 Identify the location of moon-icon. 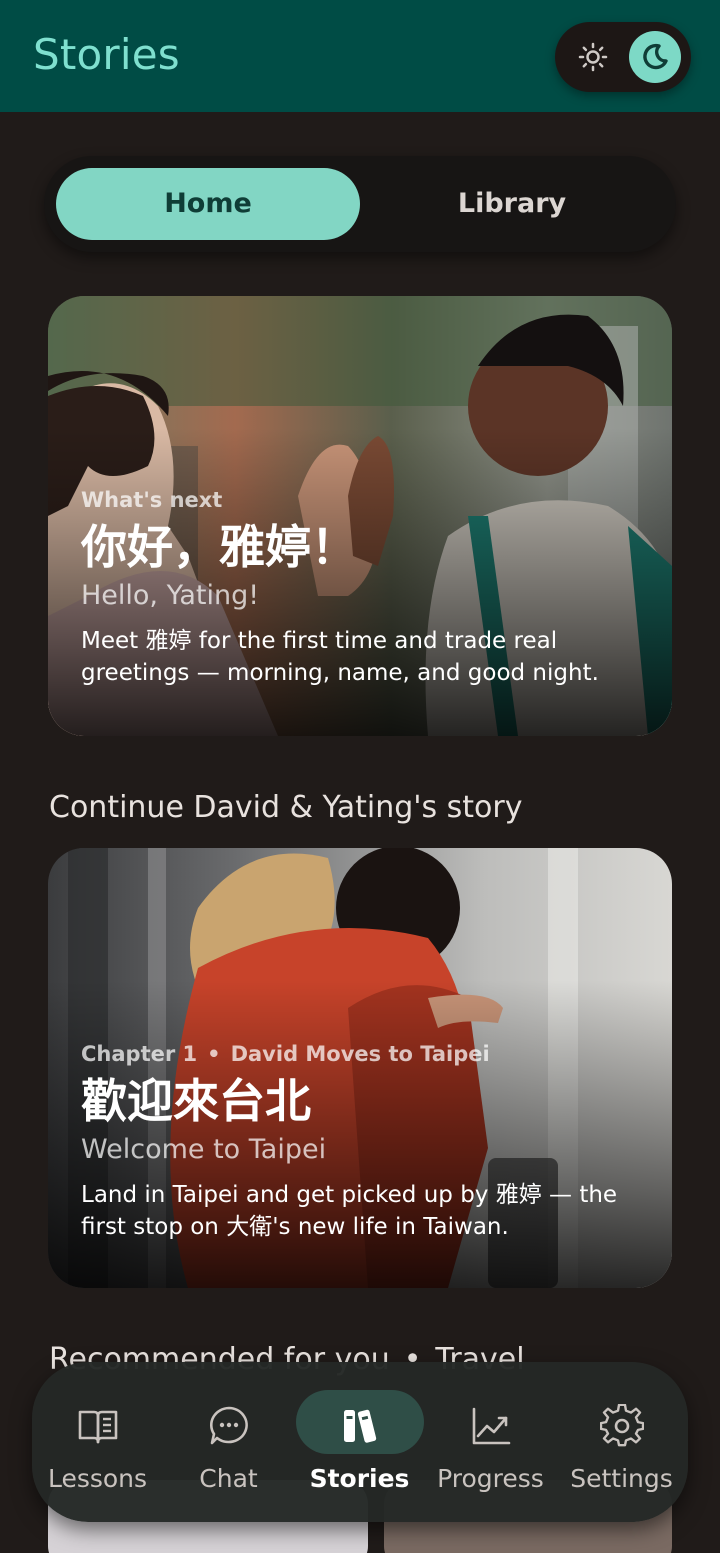
(655, 56).